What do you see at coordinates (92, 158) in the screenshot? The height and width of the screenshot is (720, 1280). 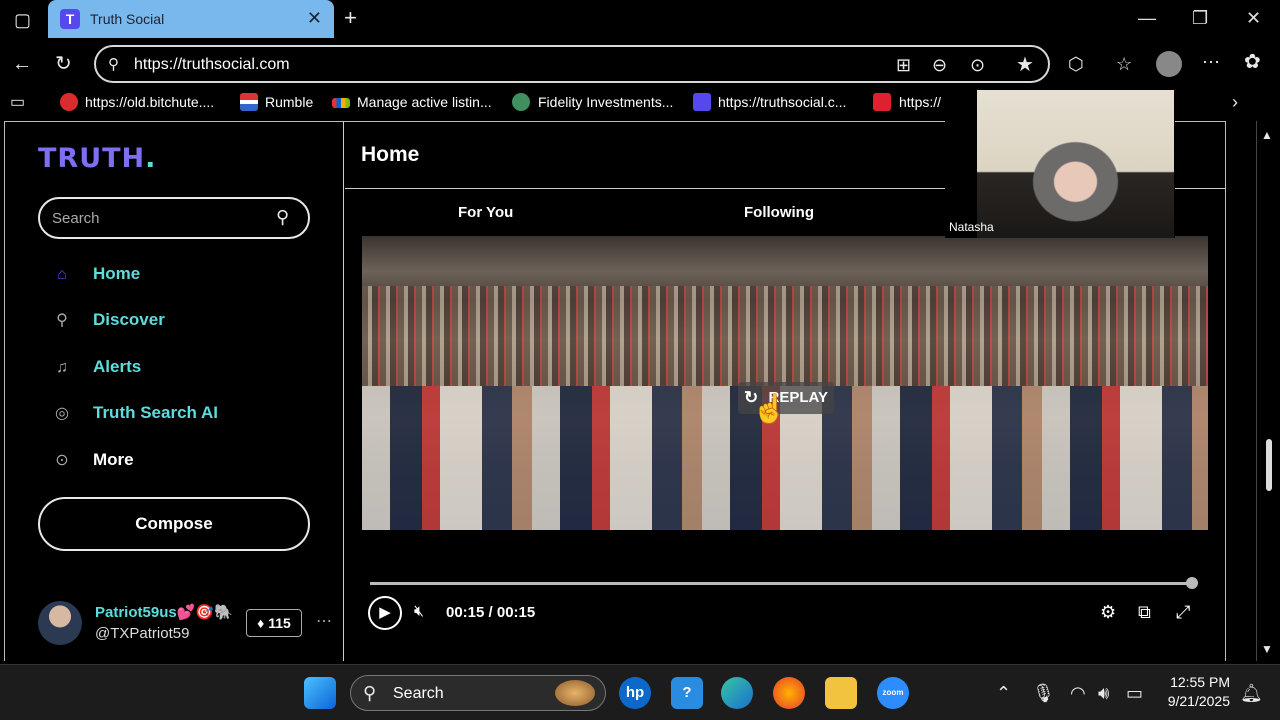 I see `logo-text: TRUTH` at bounding box center [92, 158].